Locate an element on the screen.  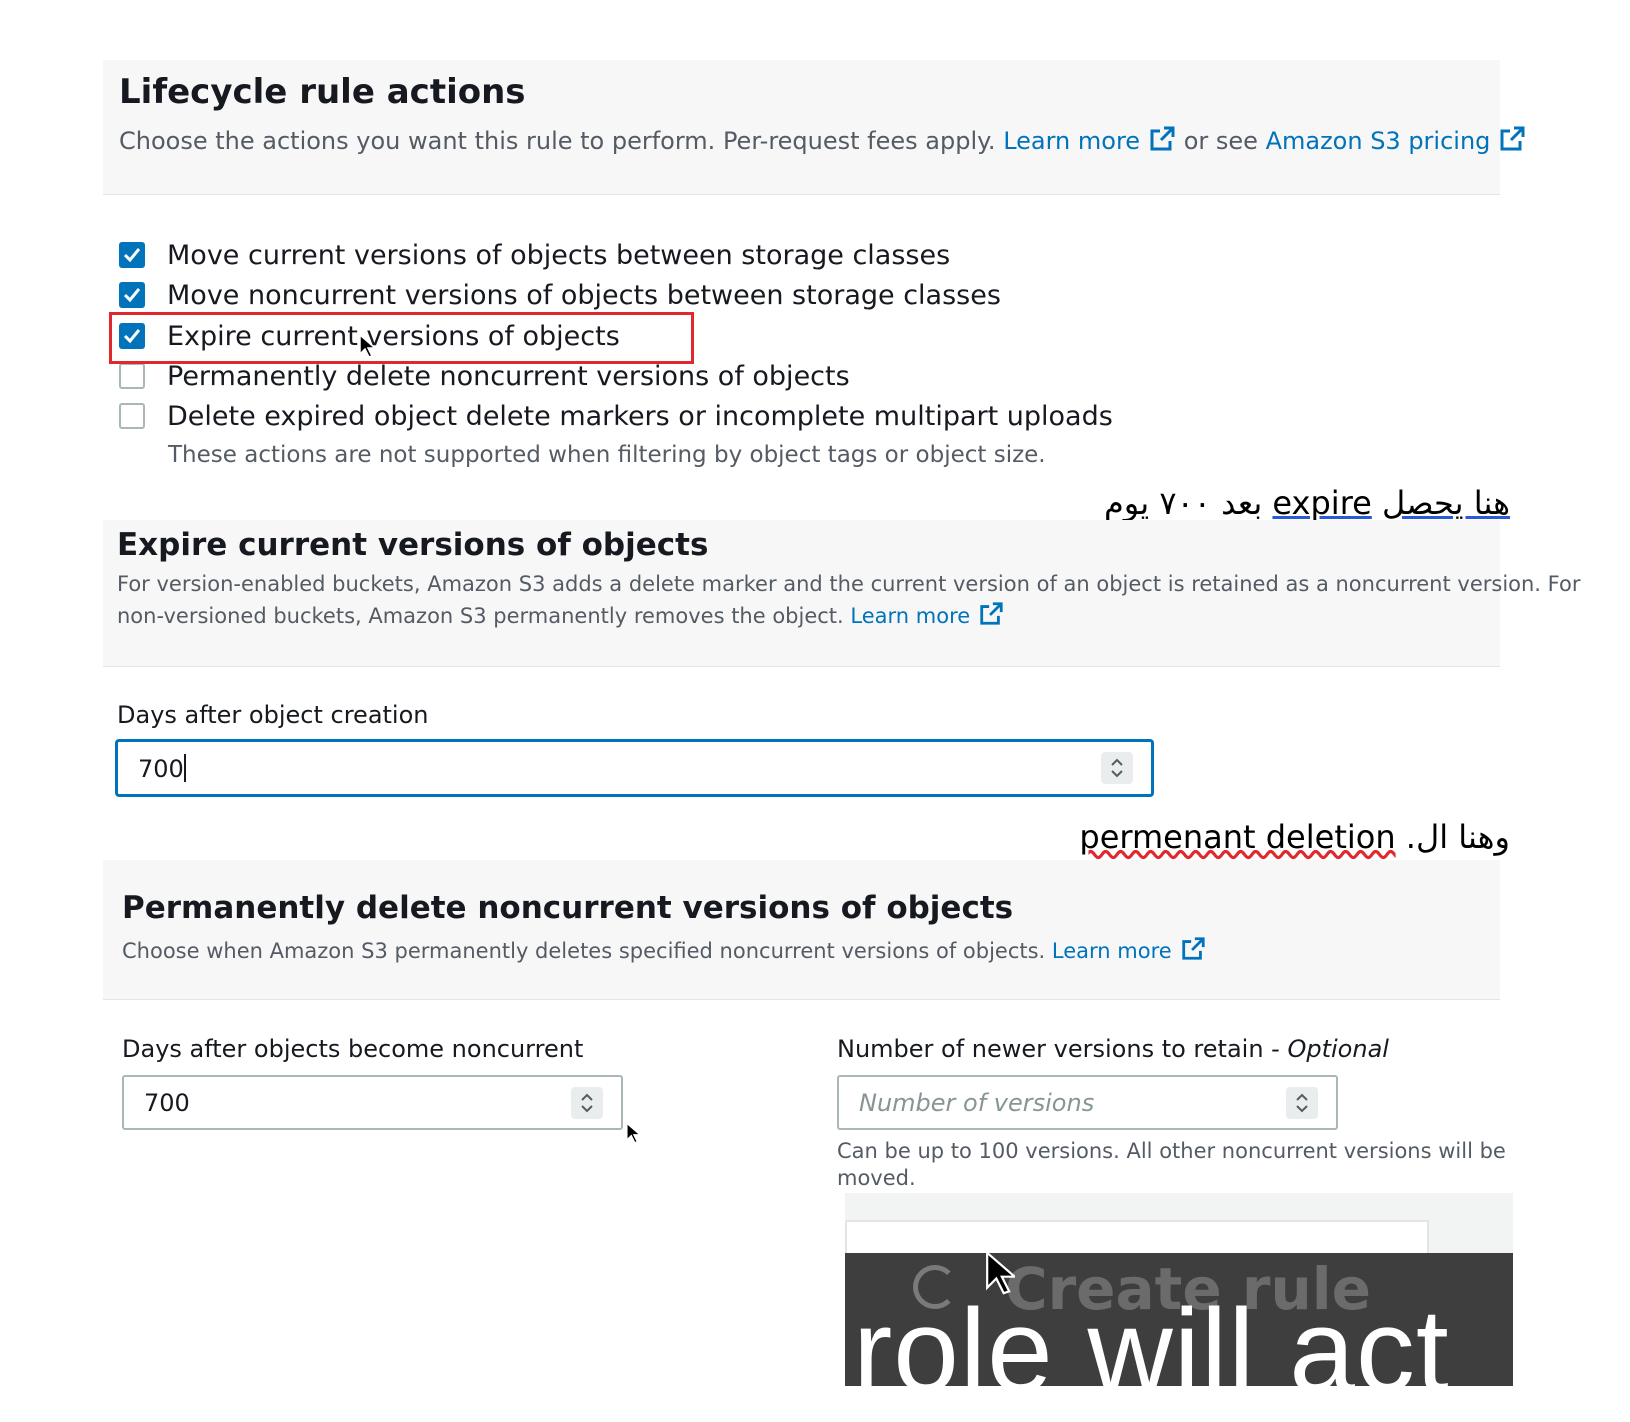
permanent-delete-learn-more-link: Learn more is located at coordinates (1112, 951).